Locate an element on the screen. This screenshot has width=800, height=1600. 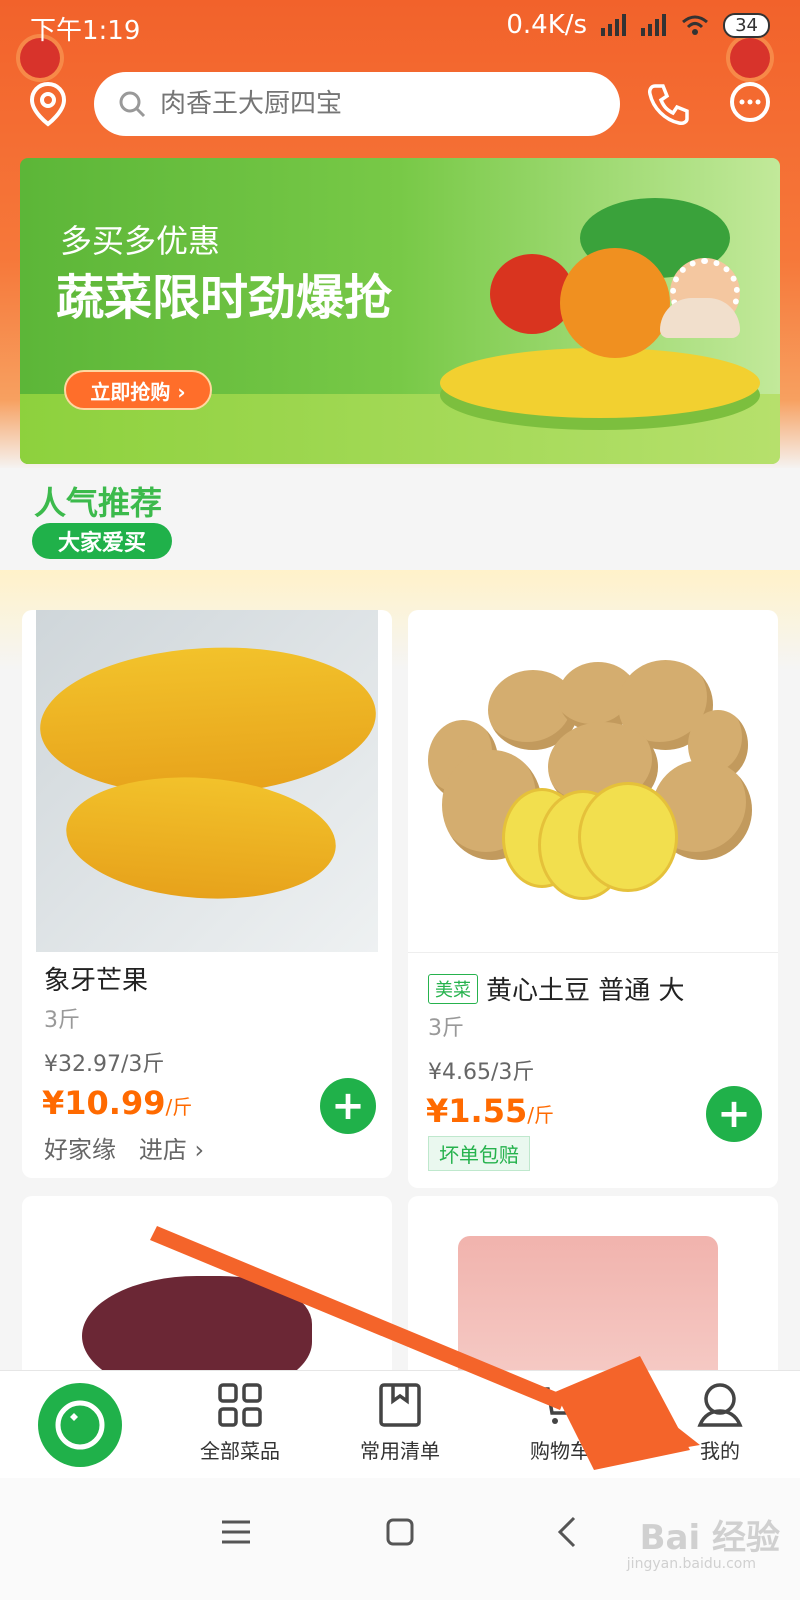
tab-common-list: 常用清单 is located at coordinates (400, 1422).